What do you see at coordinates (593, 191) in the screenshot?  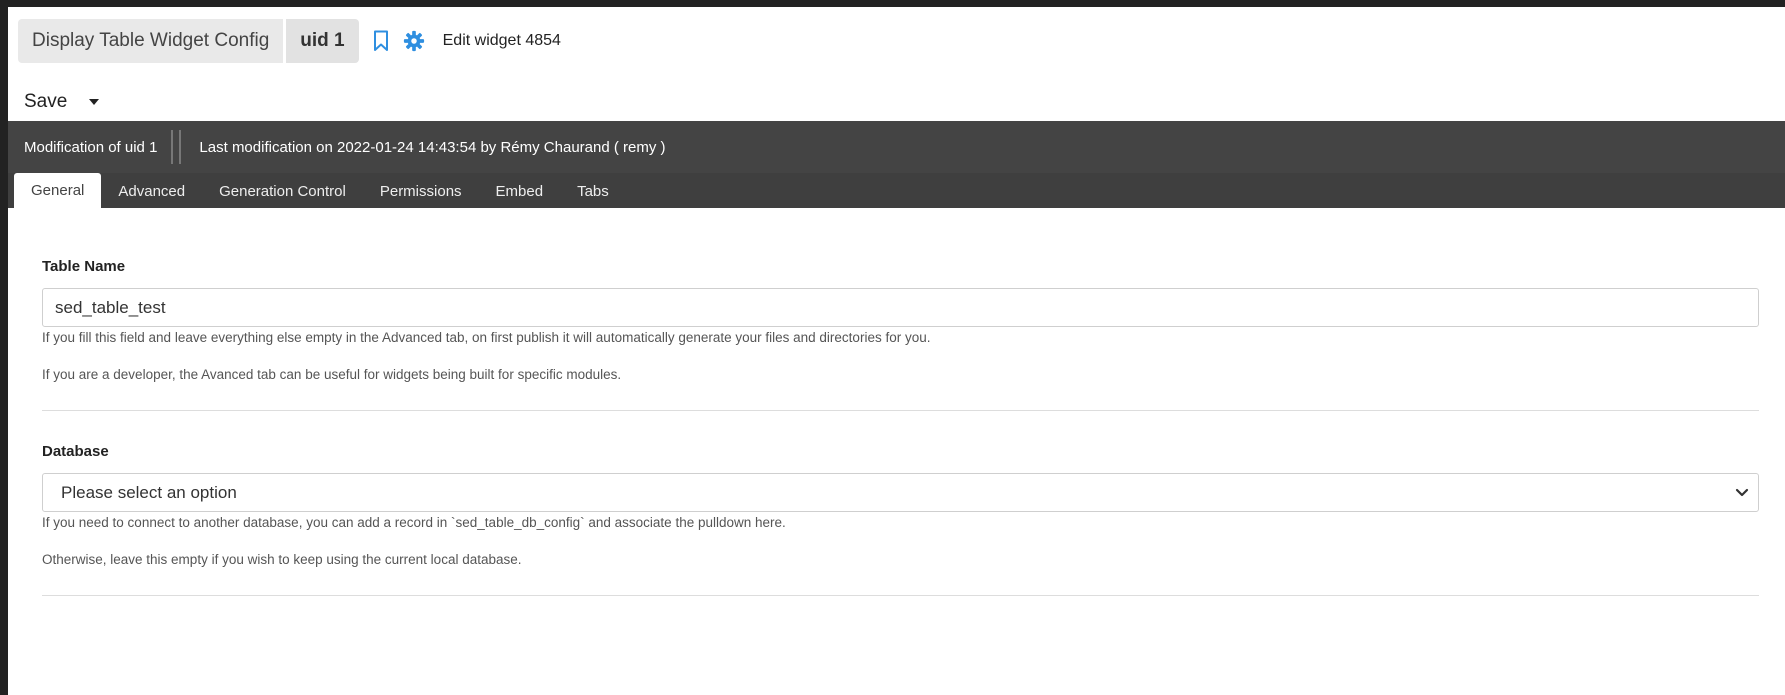 I see `tab-tabs: Tabs` at bounding box center [593, 191].